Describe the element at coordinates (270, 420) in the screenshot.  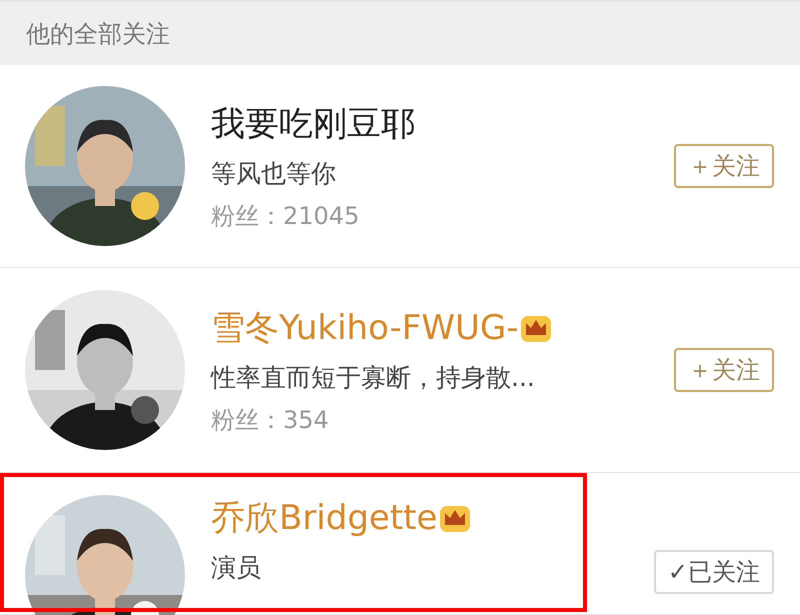
I see `fans-count: 粉丝：354` at that location.